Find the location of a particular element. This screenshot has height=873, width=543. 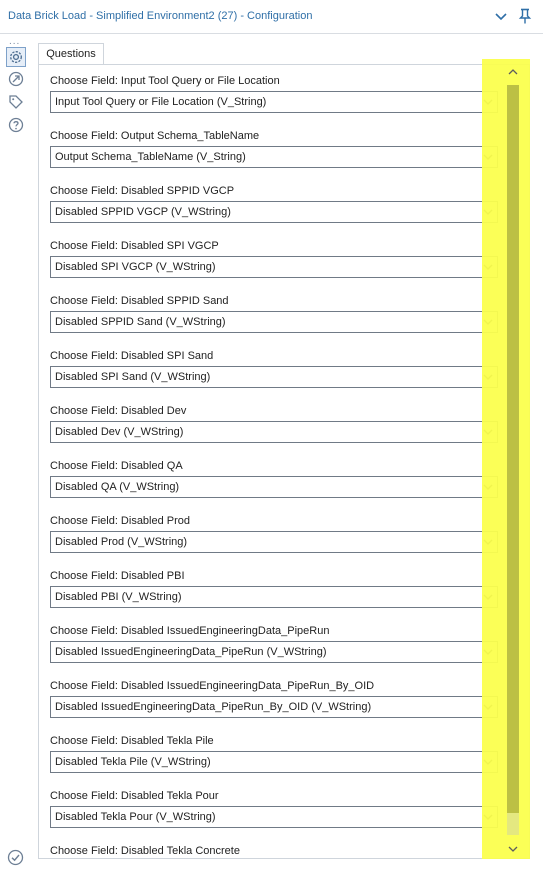

check-circle-icon is located at coordinates (15, 857).